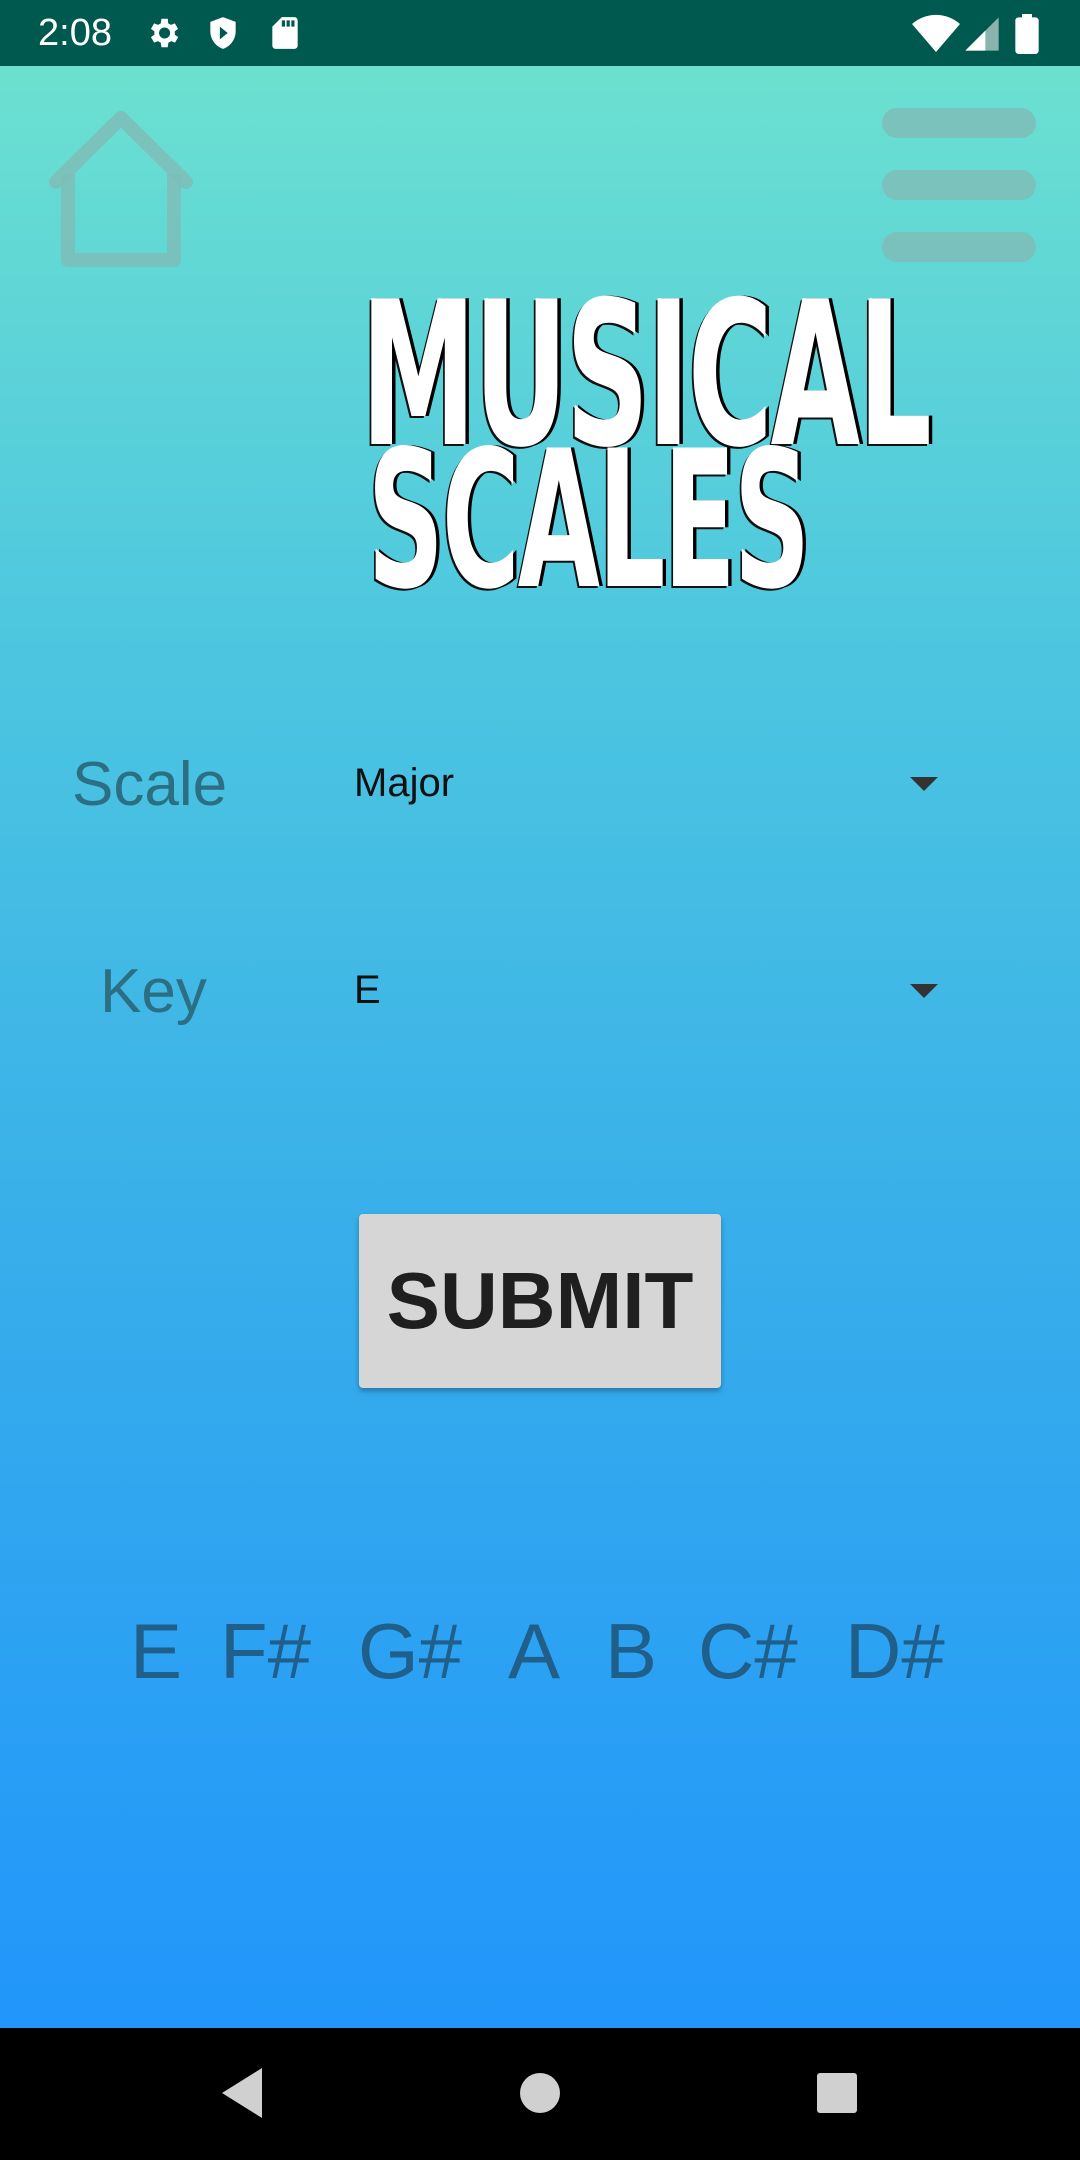  What do you see at coordinates (156, 1651) in the screenshot?
I see `scale-note: E` at bounding box center [156, 1651].